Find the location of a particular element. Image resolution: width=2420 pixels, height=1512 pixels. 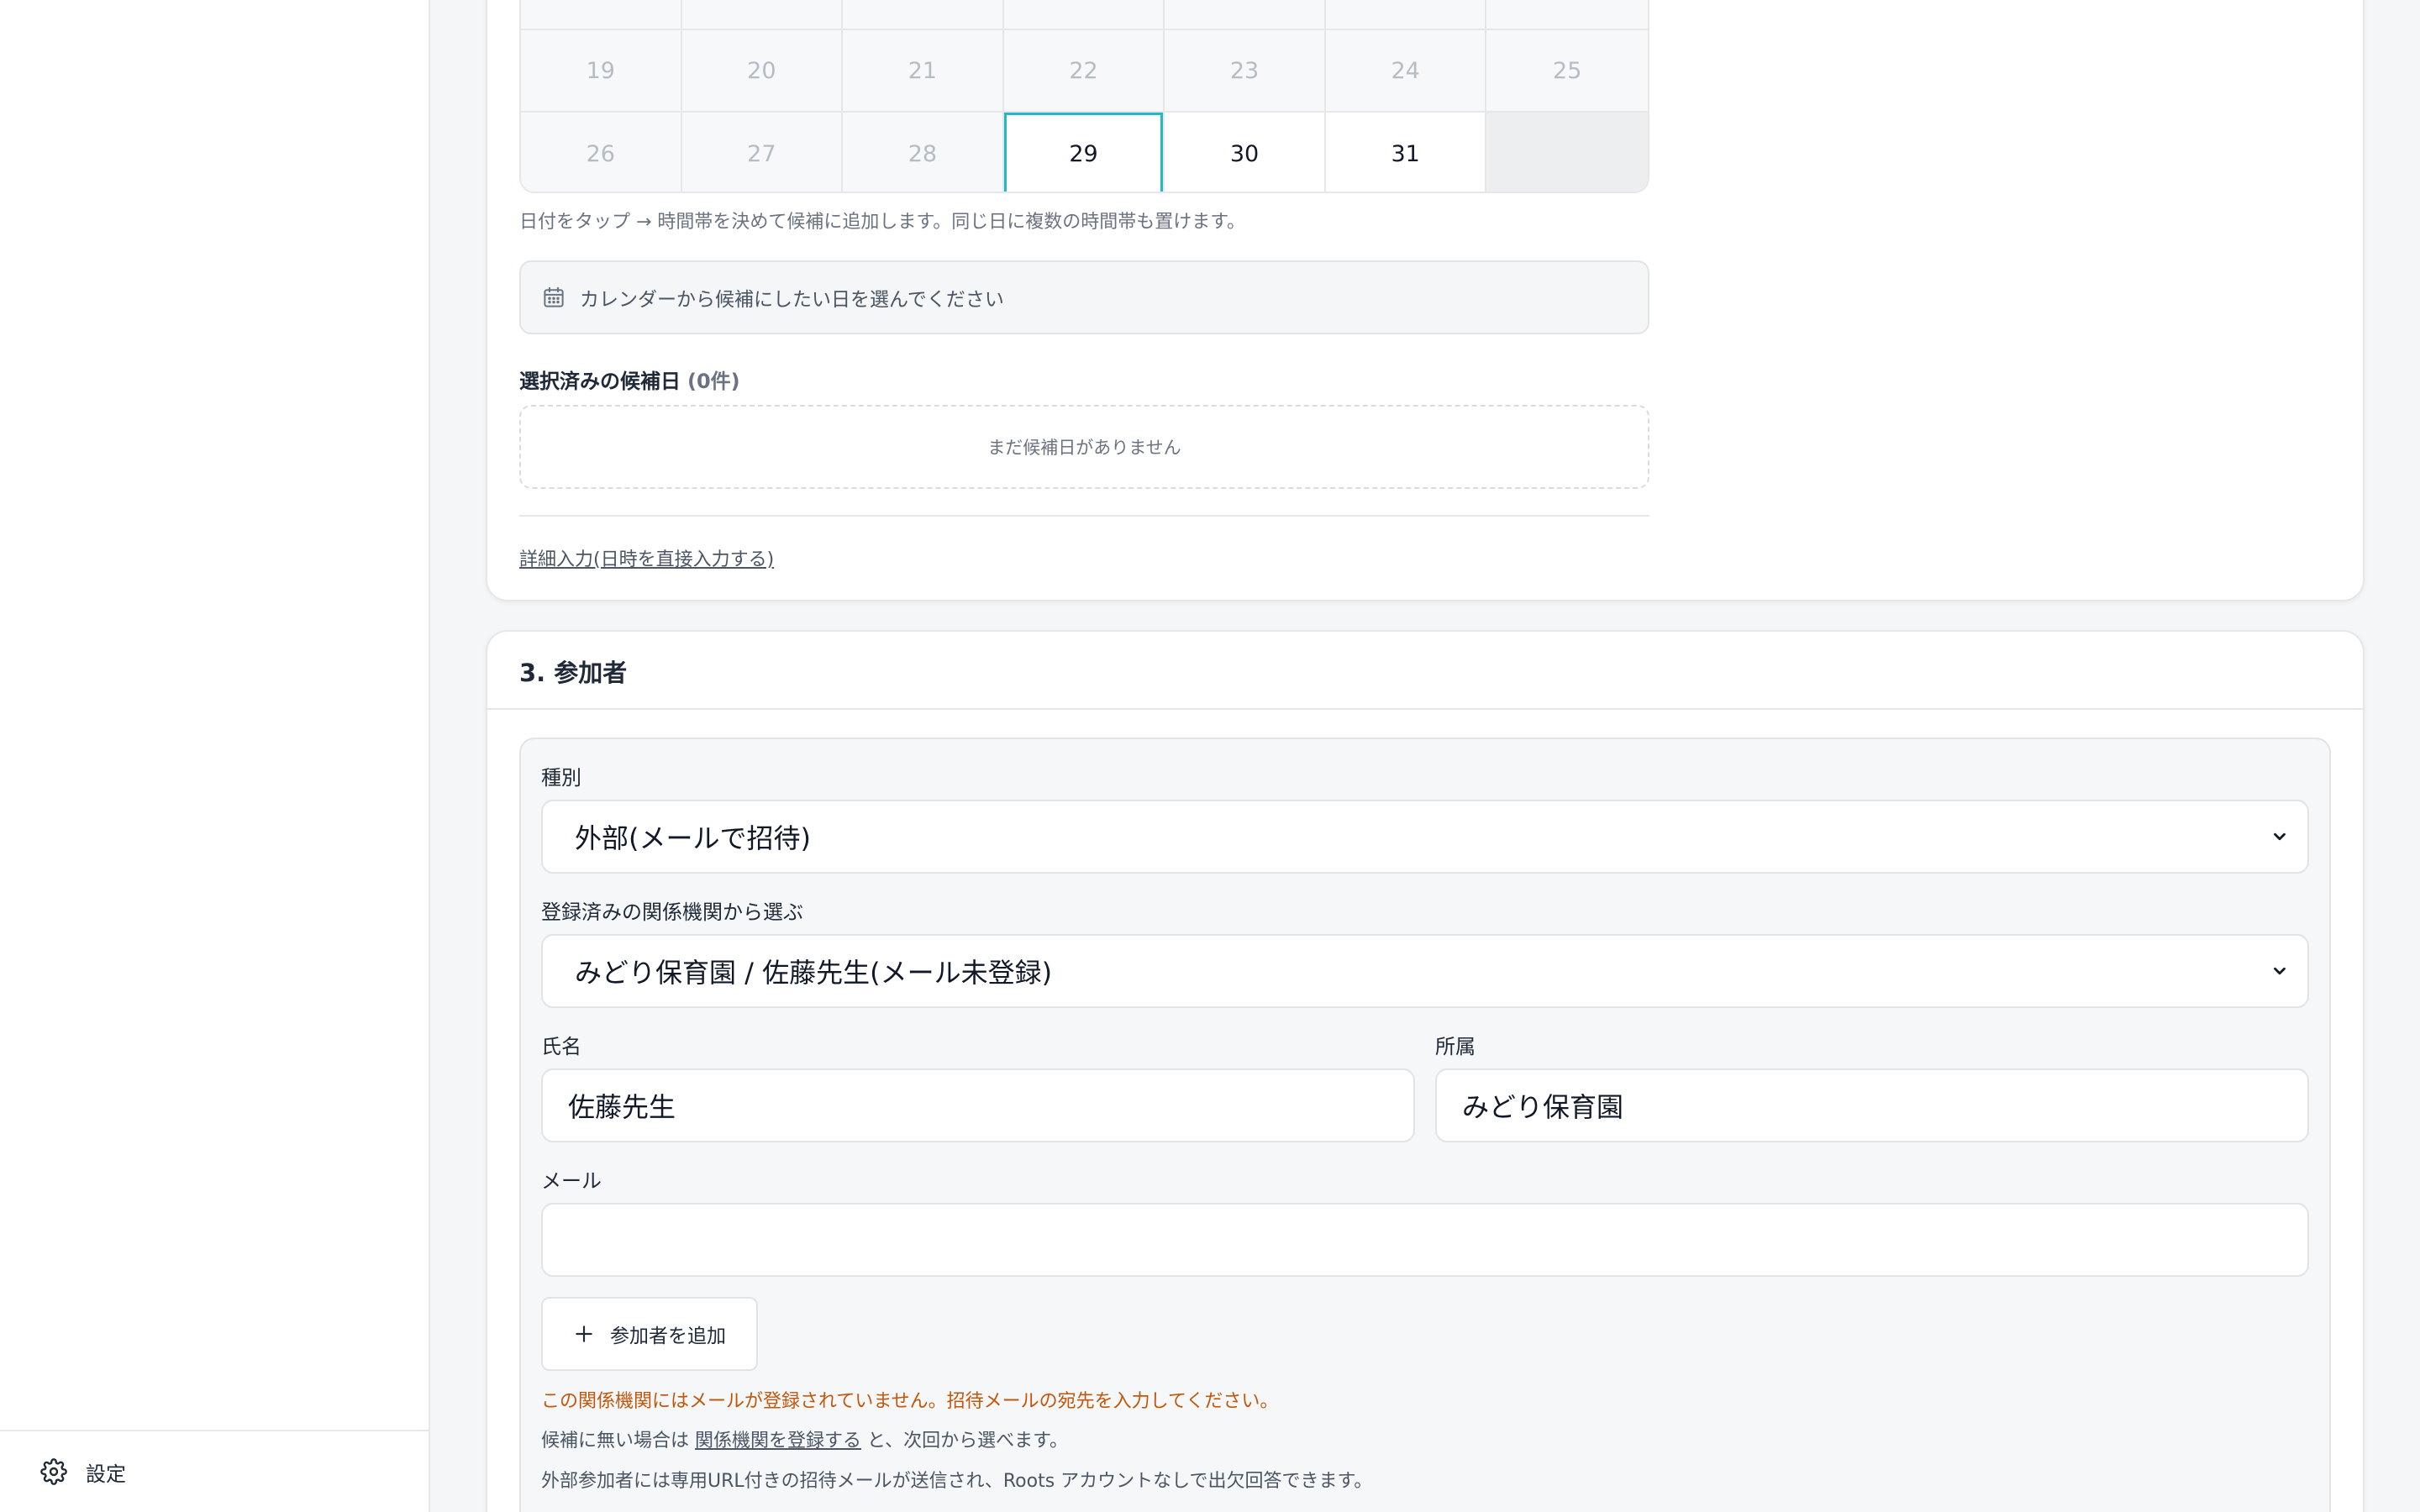

org-label: 登録済みの関係機関から選ぶ is located at coordinates (672, 912).